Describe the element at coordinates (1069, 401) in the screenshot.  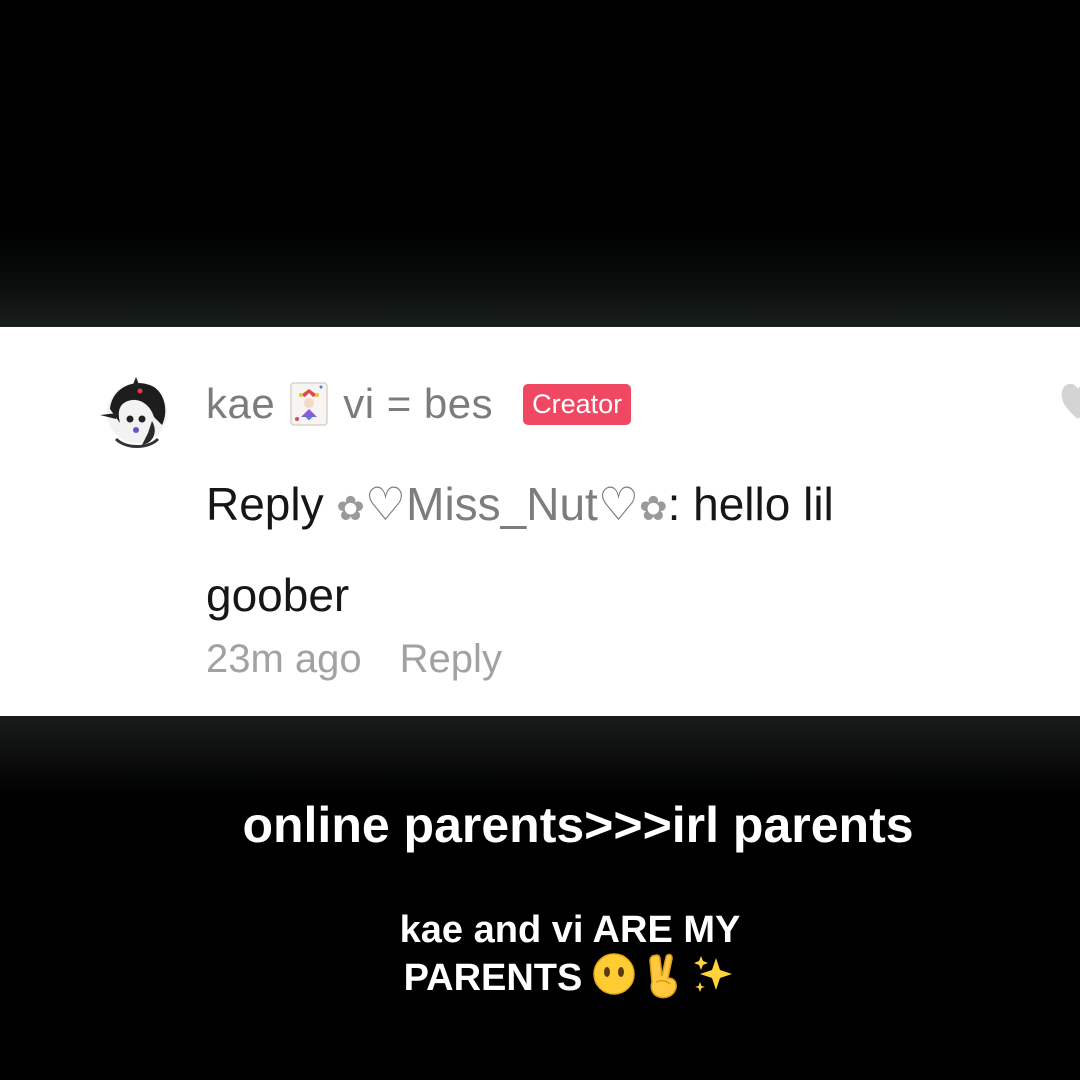
I see `heart-icon` at that location.